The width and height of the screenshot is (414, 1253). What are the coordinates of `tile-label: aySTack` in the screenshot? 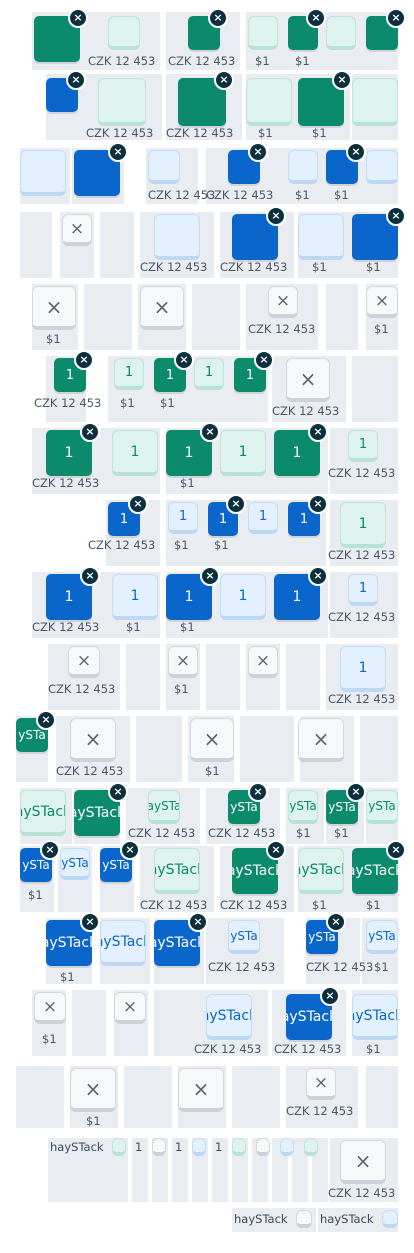 It's located at (375, 871).